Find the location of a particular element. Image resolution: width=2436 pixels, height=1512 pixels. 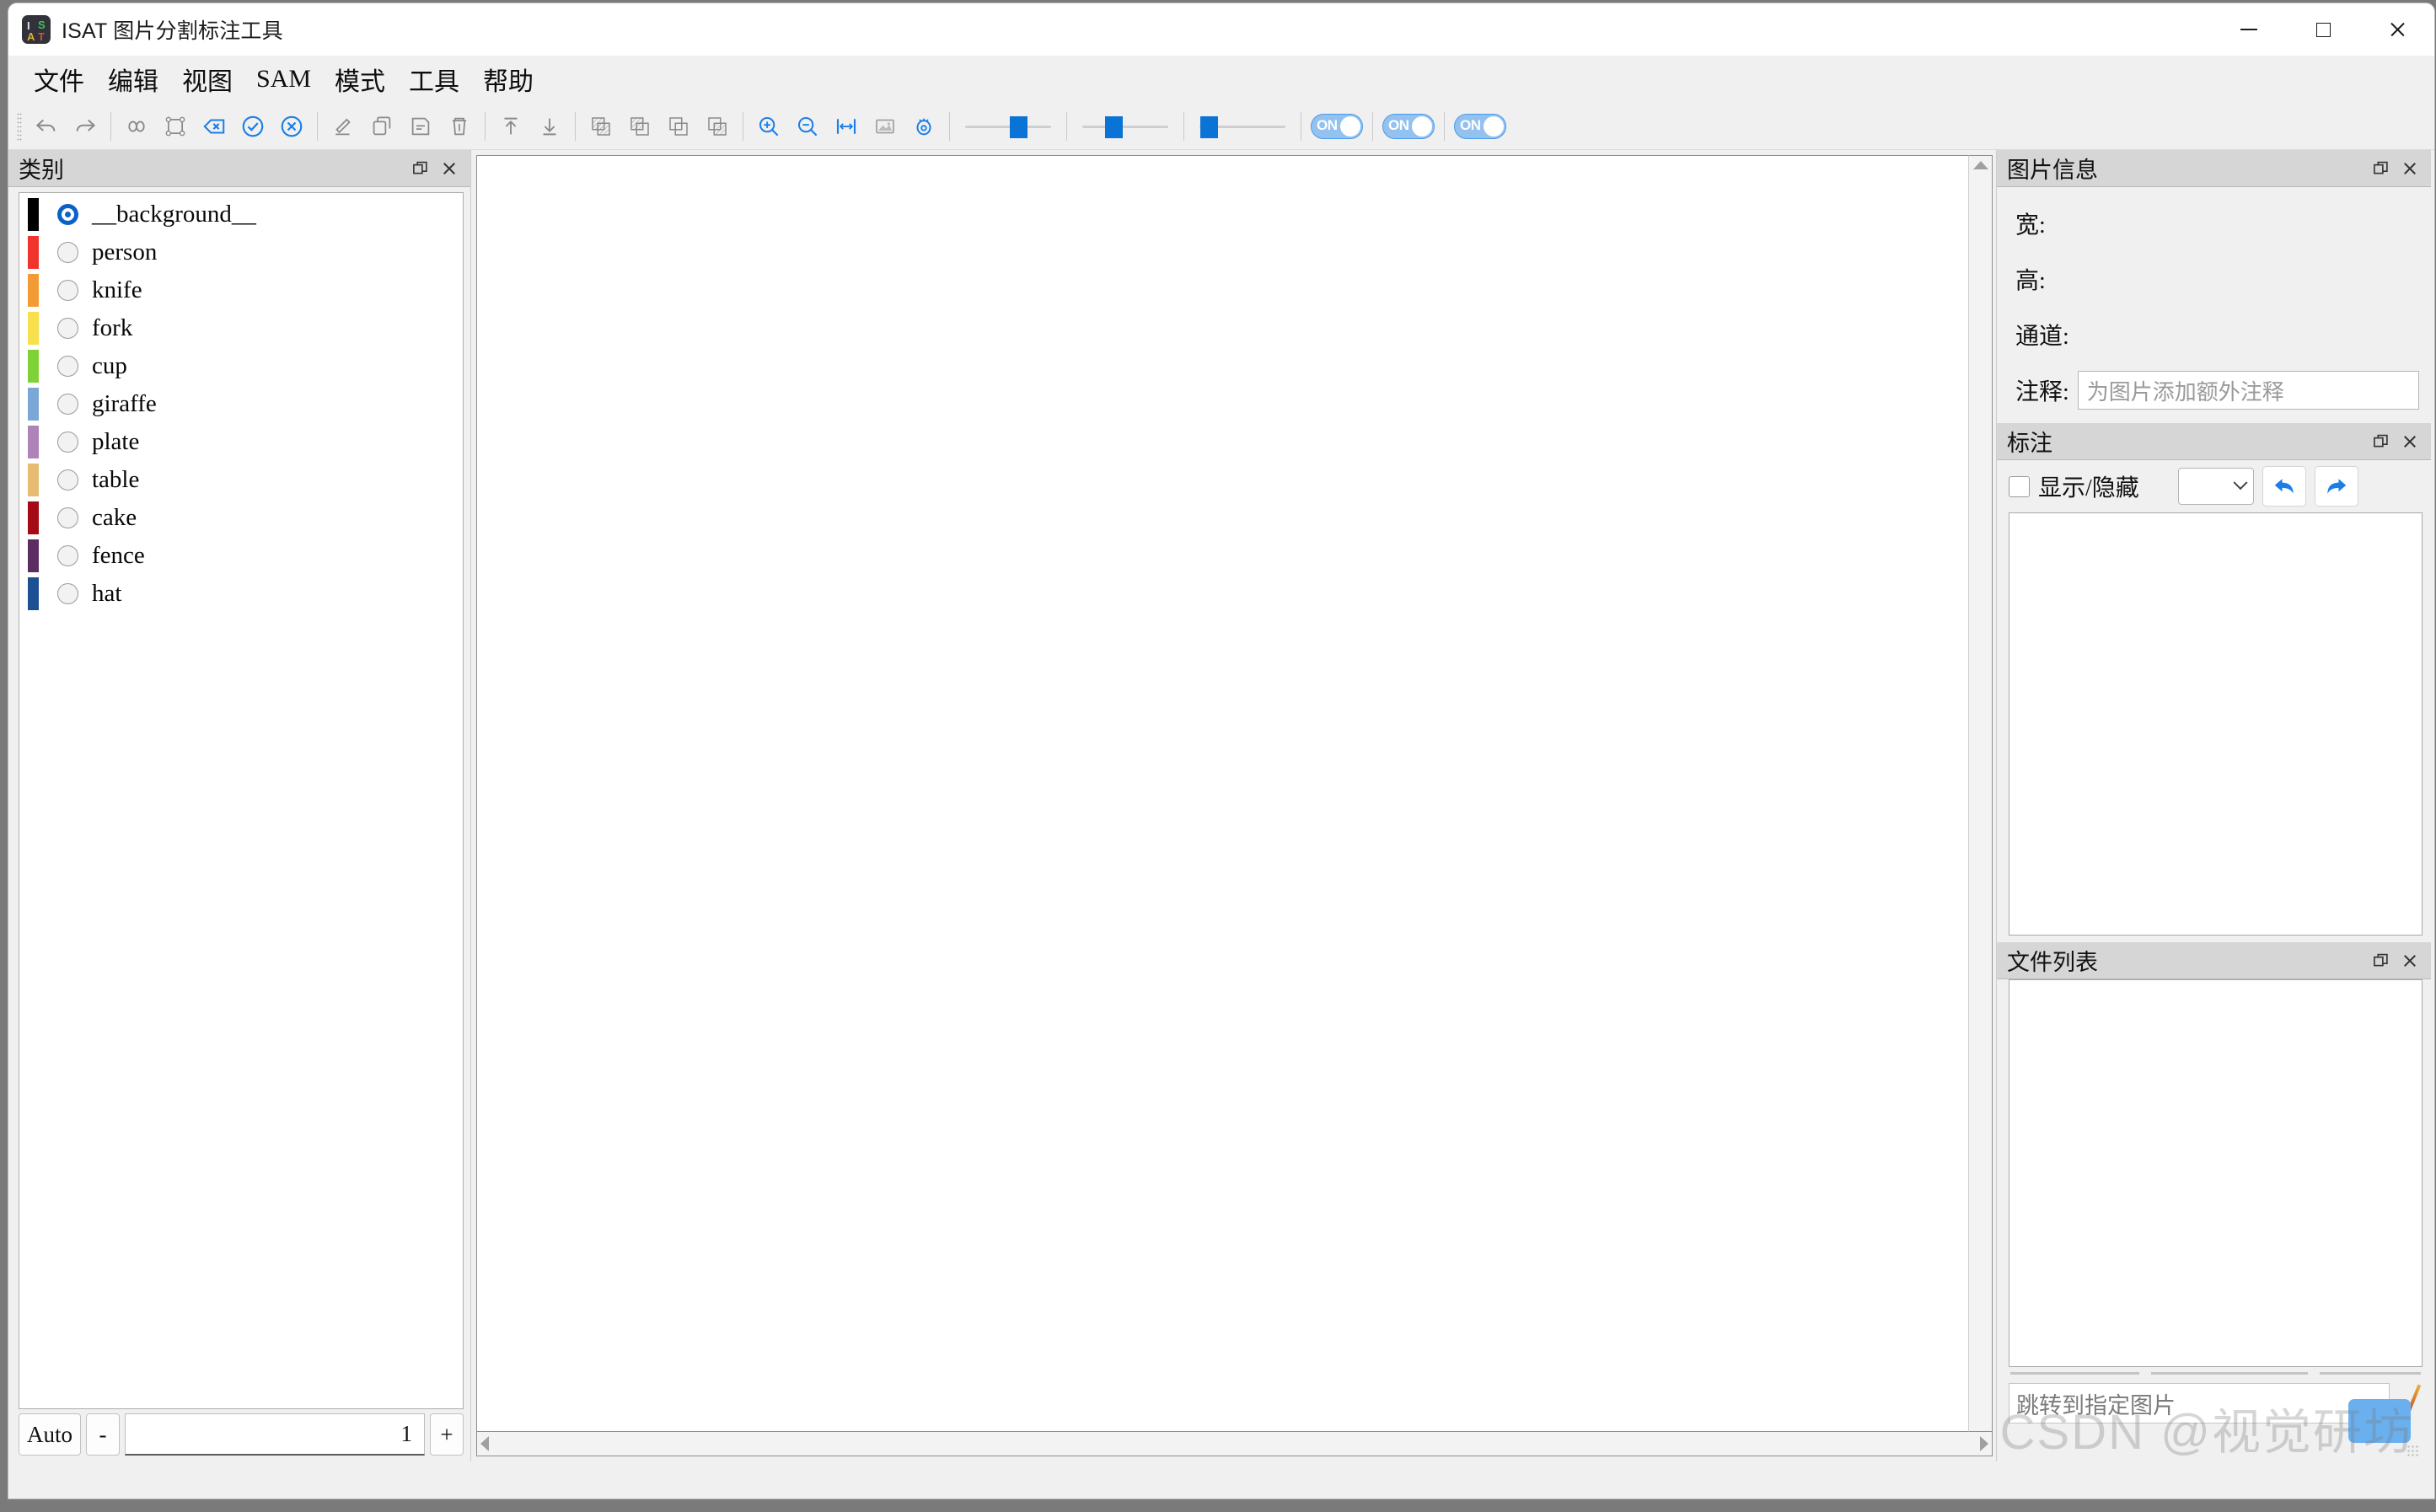

fit-width-button is located at coordinates (847, 126).